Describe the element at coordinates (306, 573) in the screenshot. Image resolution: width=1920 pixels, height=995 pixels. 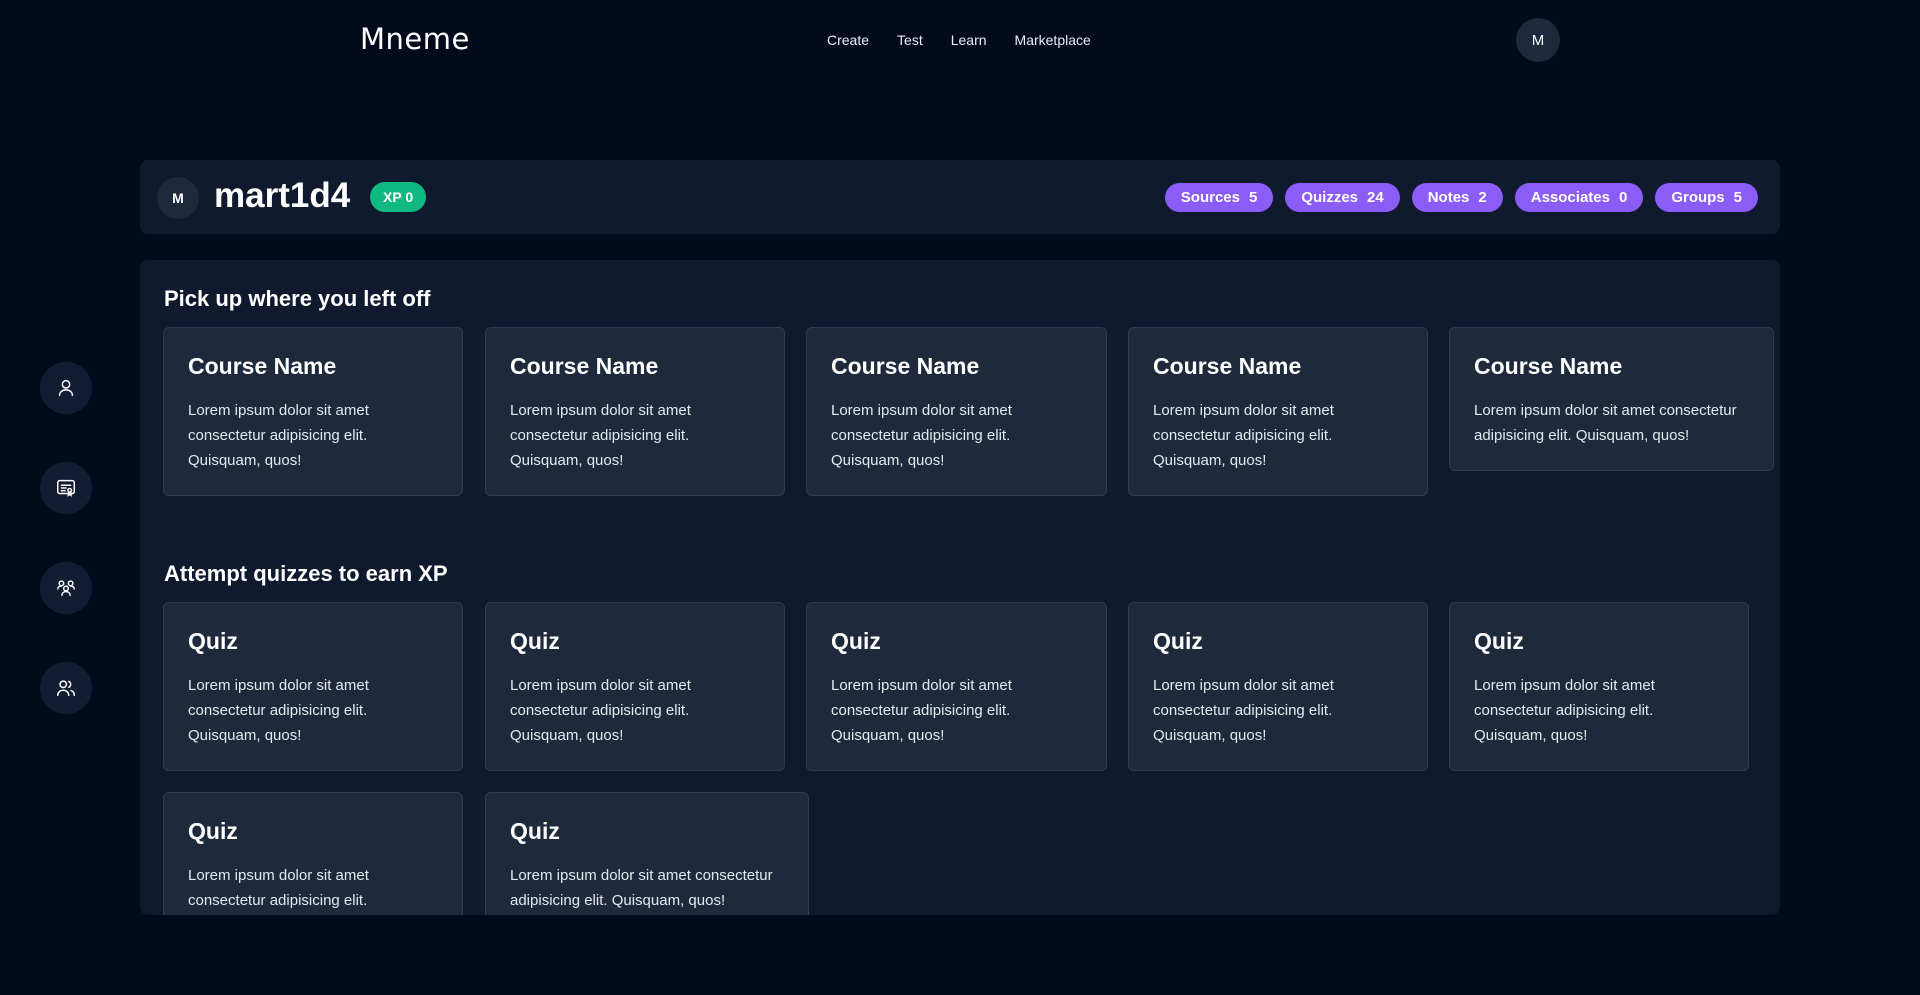
I see `quizzes-section-title: Attempt quizzes to earn XP` at that location.